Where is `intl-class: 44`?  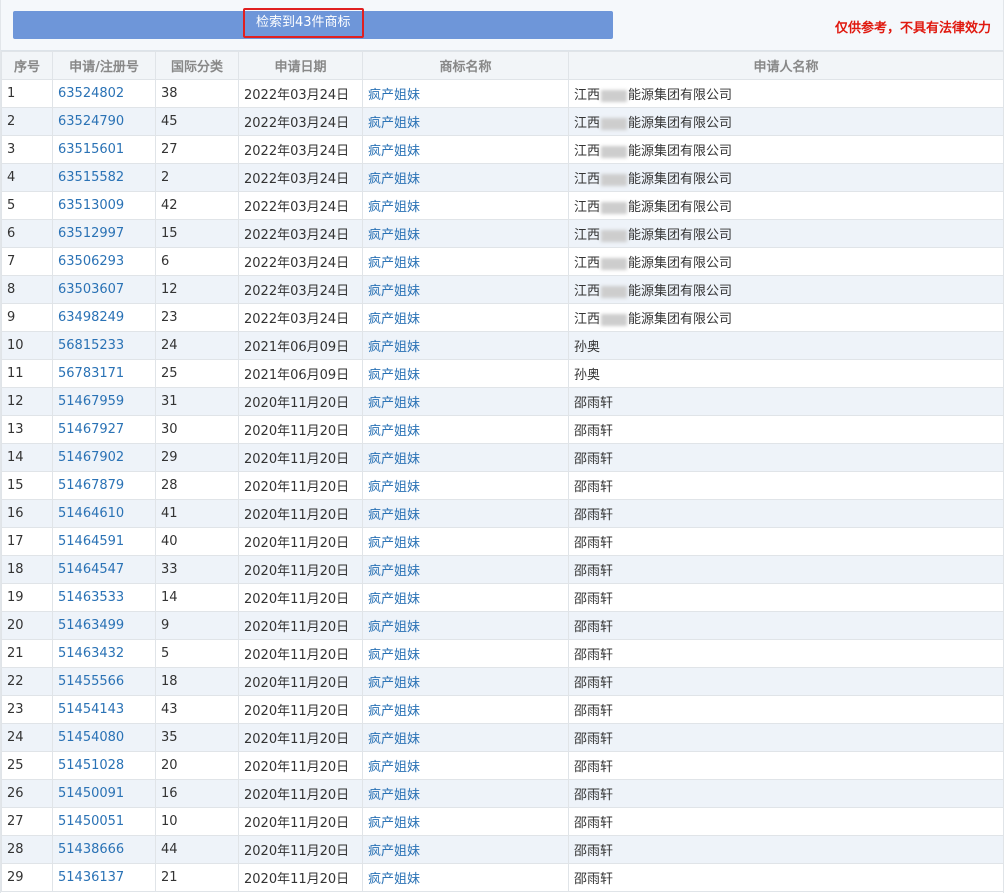 intl-class: 44 is located at coordinates (197, 849).